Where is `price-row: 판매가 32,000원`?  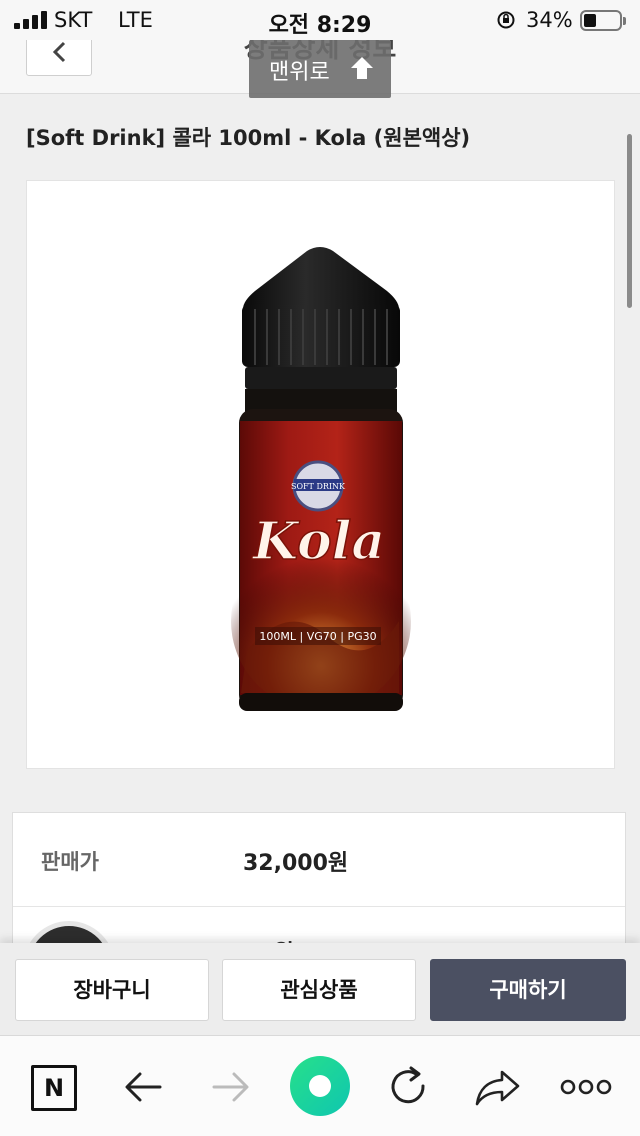 price-row: 판매가 32,000원 is located at coordinates (319, 860).